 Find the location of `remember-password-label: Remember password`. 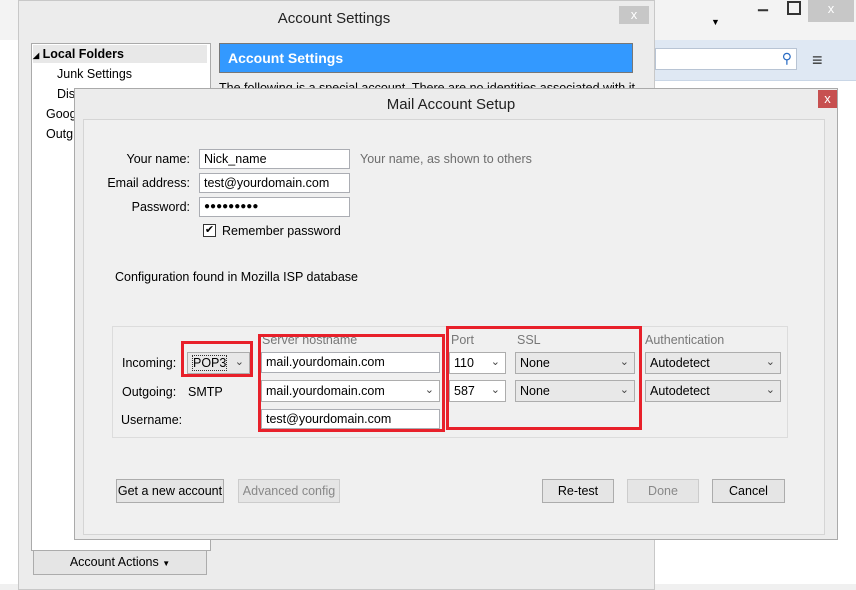

remember-password-label: Remember password is located at coordinates (281, 231).